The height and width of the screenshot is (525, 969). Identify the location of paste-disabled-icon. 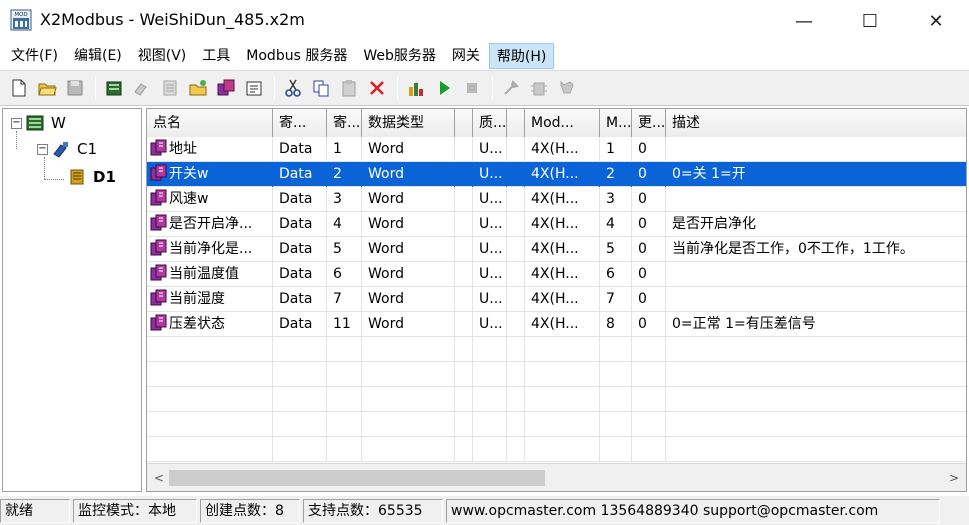
(349, 88).